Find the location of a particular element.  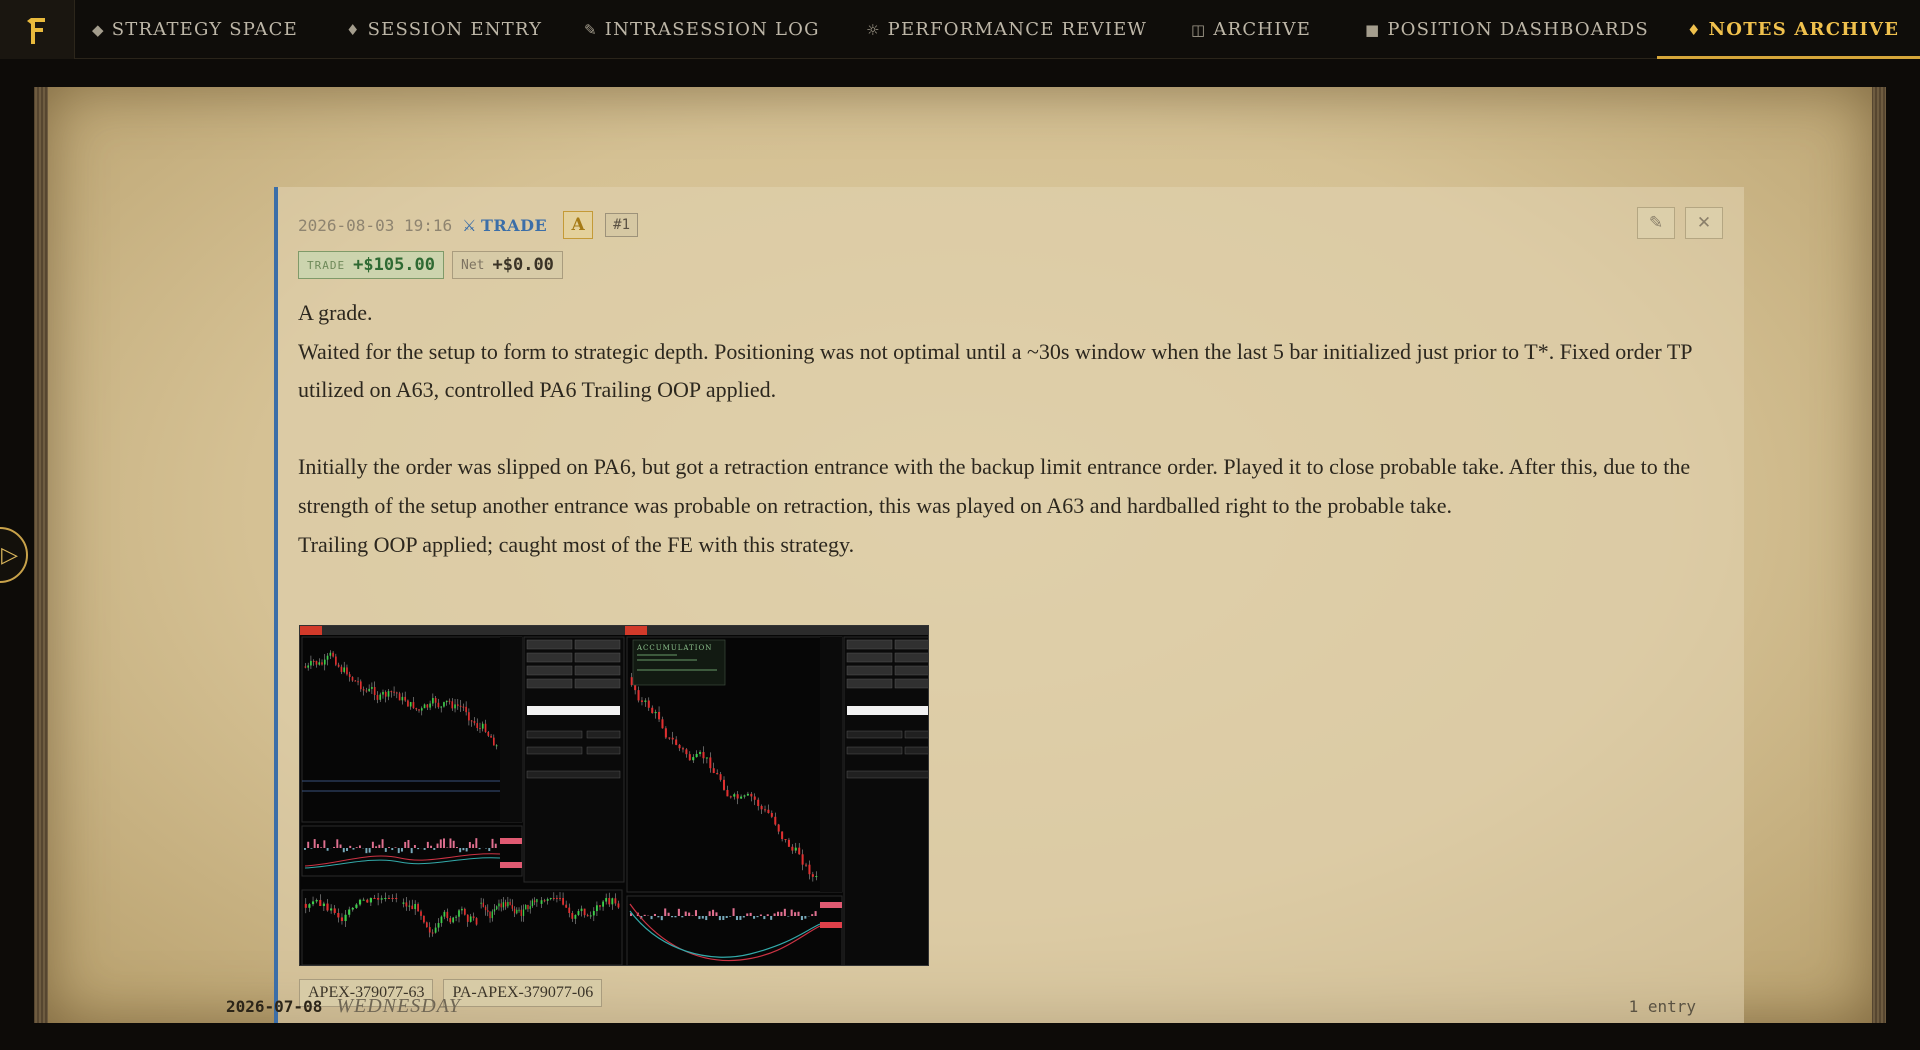

nav-performance-review: ☼ PERFORMANCE REVIEW is located at coordinates (1006, 29).